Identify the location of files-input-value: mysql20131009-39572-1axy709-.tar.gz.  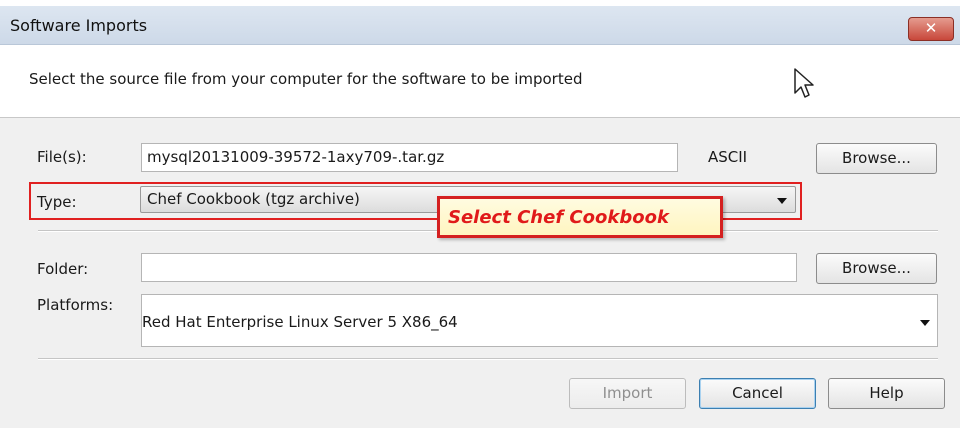
(296, 157).